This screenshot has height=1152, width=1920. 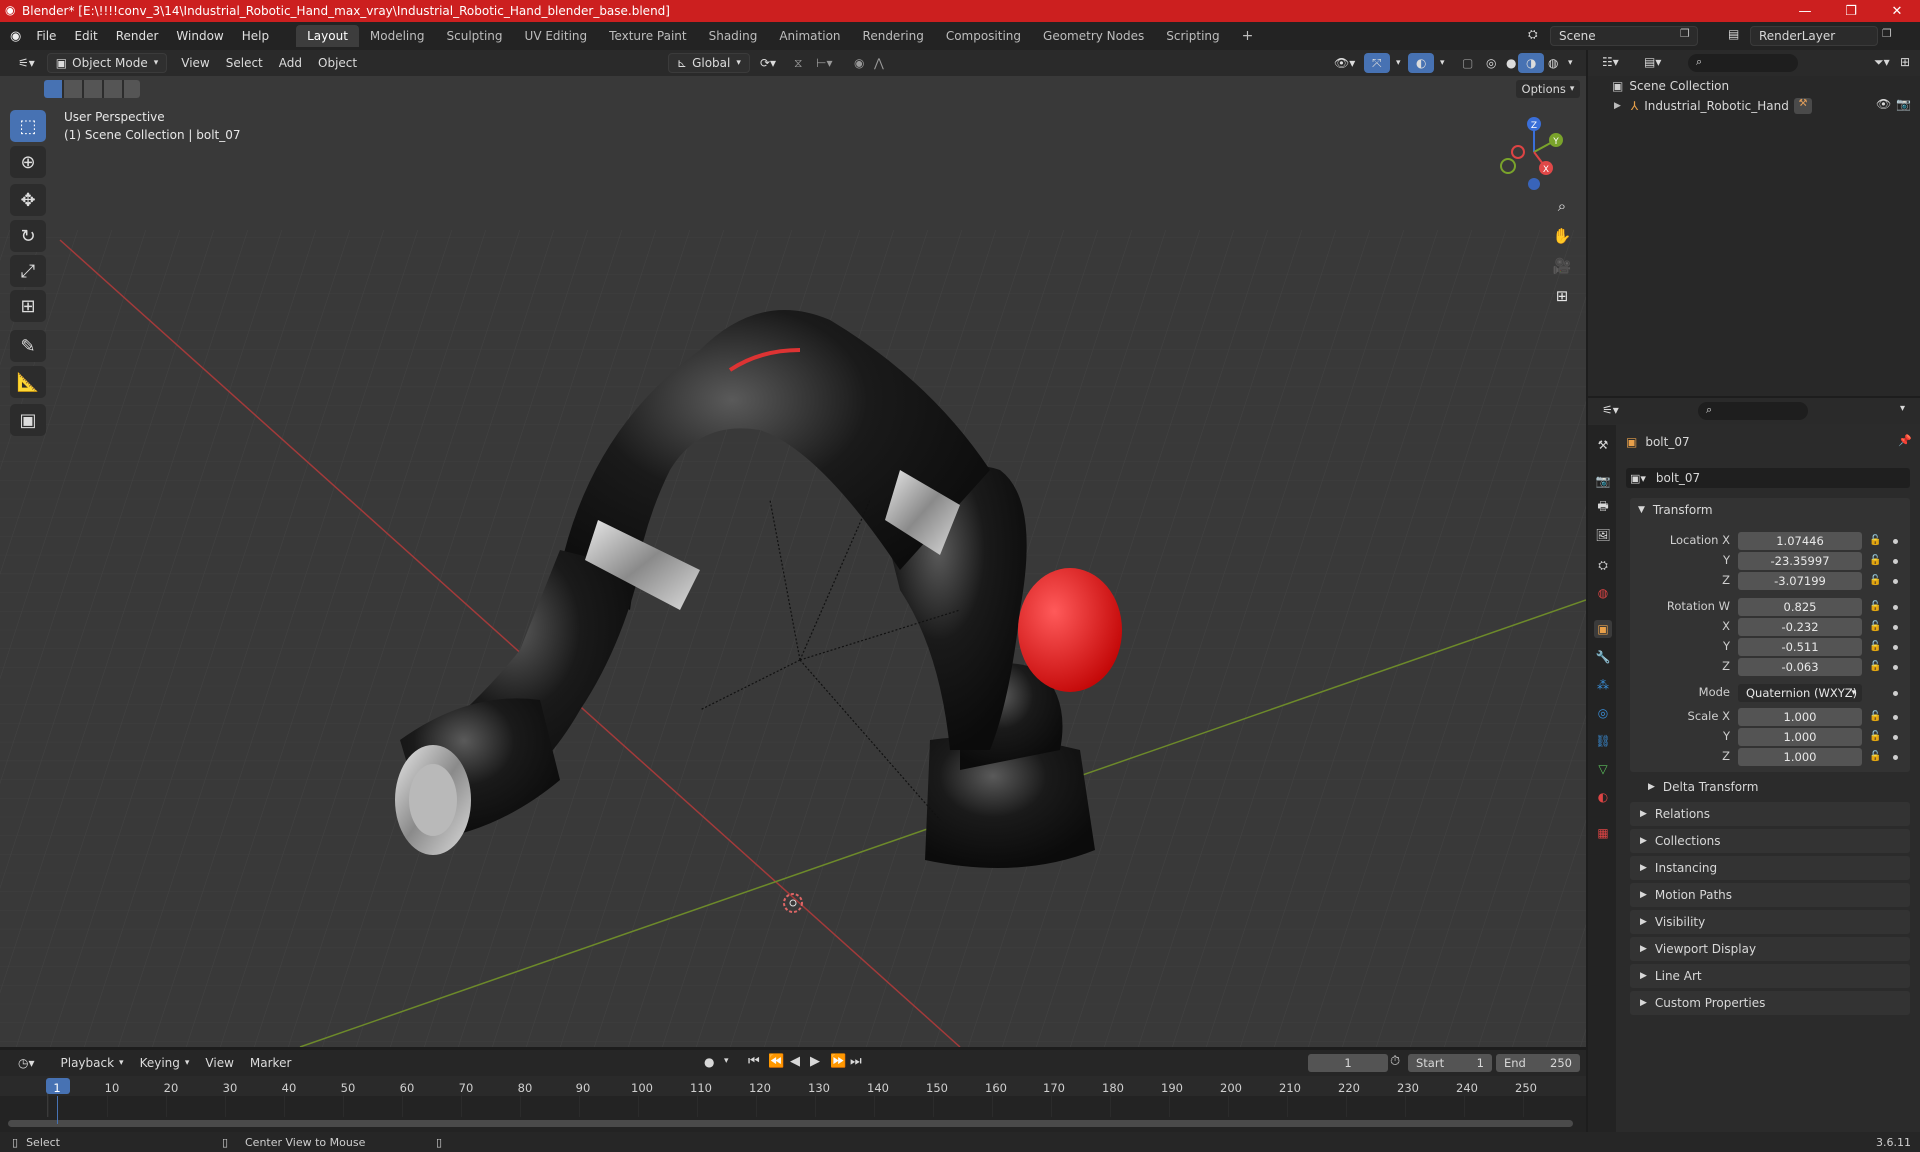 What do you see at coordinates (1398, 63) in the screenshot?
I see `gizmo-dropdown-icon: ▾` at bounding box center [1398, 63].